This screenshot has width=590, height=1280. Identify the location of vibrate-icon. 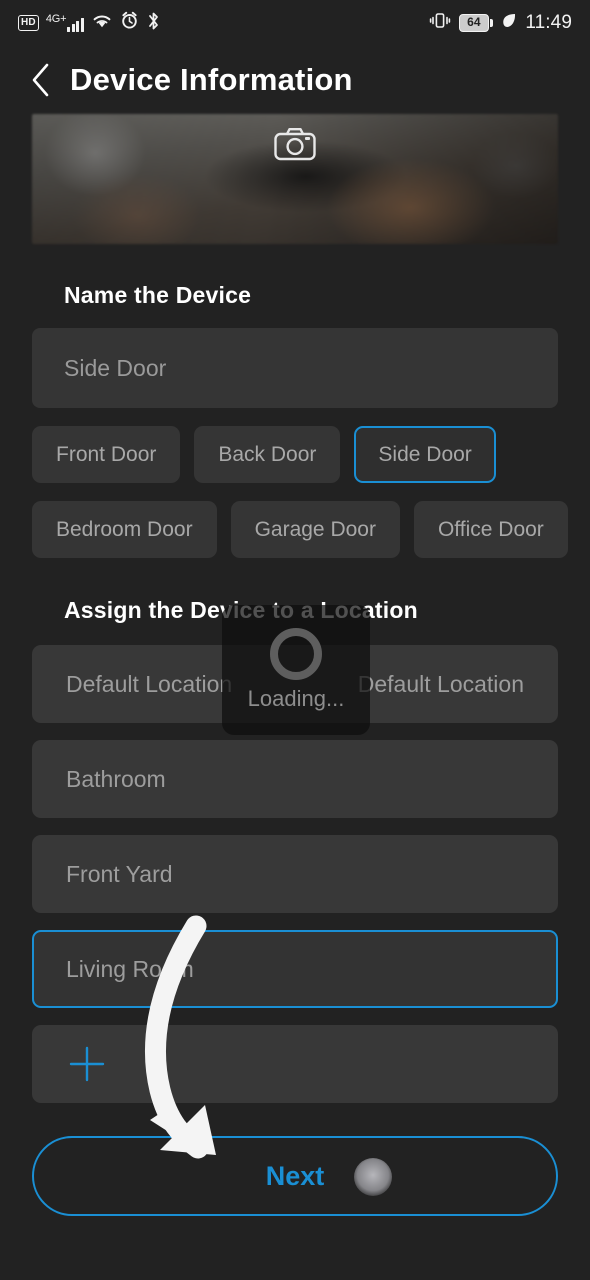
(440, 23).